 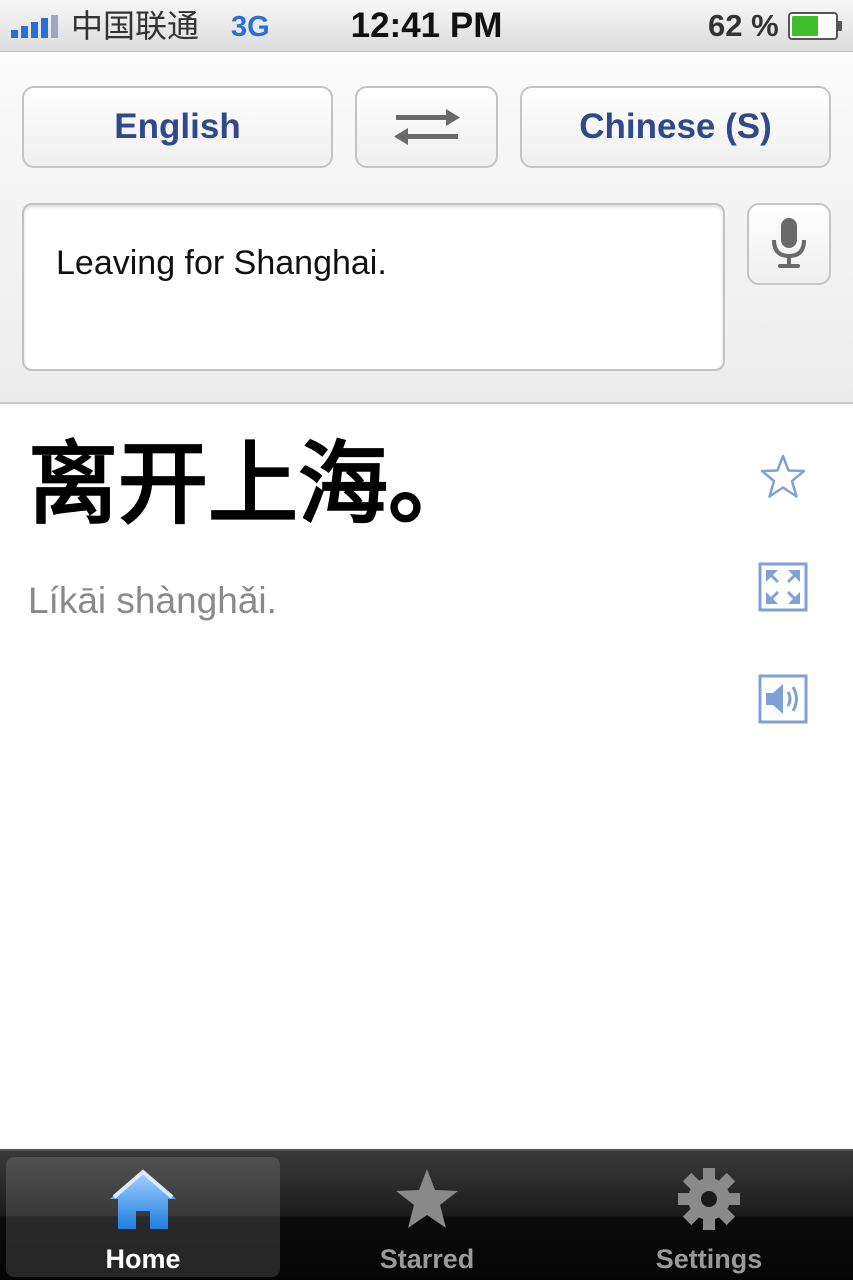 What do you see at coordinates (427, 1259) in the screenshot?
I see `tab-label-starred: Starred` at bounding box center [427, 1259].